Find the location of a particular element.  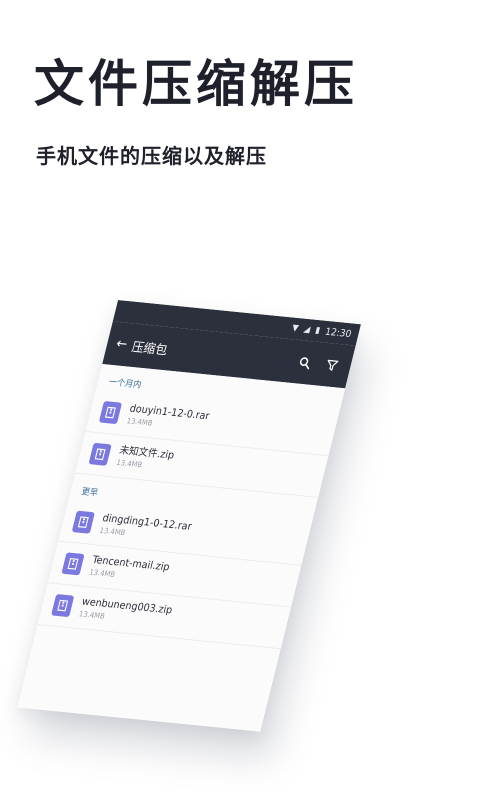

back-button: ← is located at coordinates (122, 344).